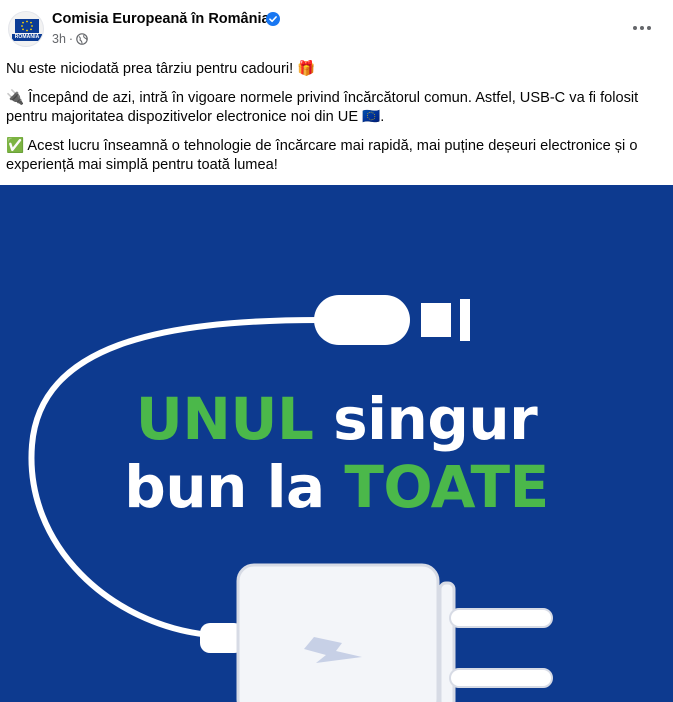  I want to click on charger-prong-top, so click(501, 618).